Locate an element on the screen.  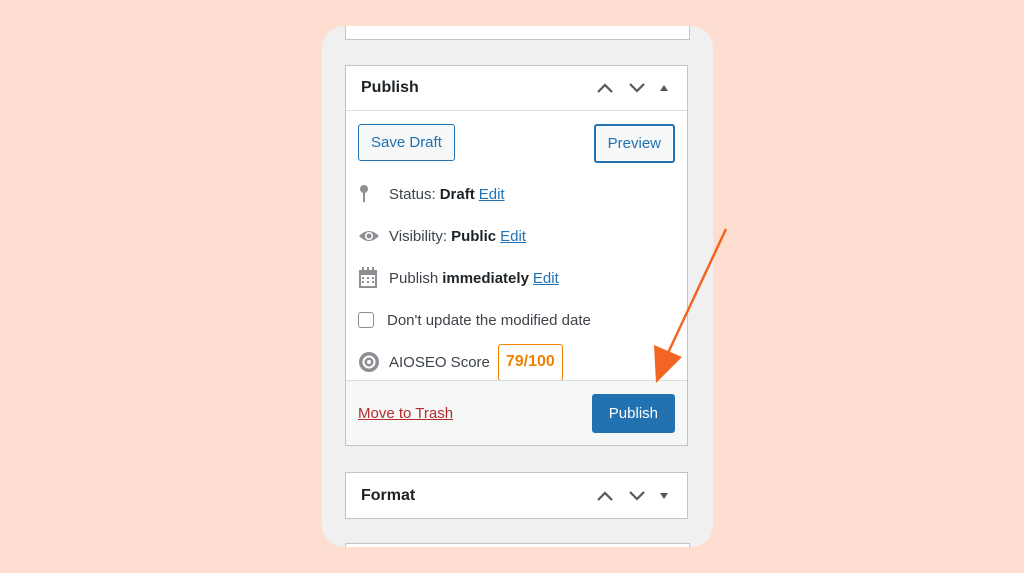
format-move-up-button is located at coordinates (605, 496).